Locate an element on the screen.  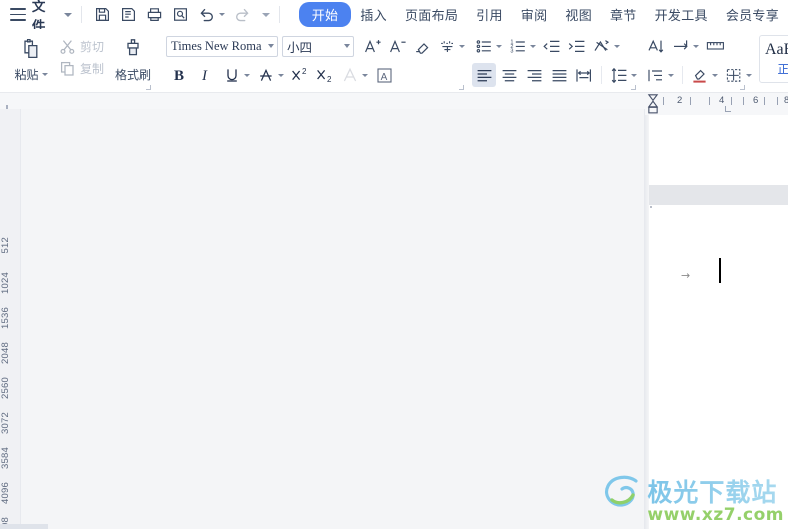
align-justify-icon is located at coordinates (559, 75).